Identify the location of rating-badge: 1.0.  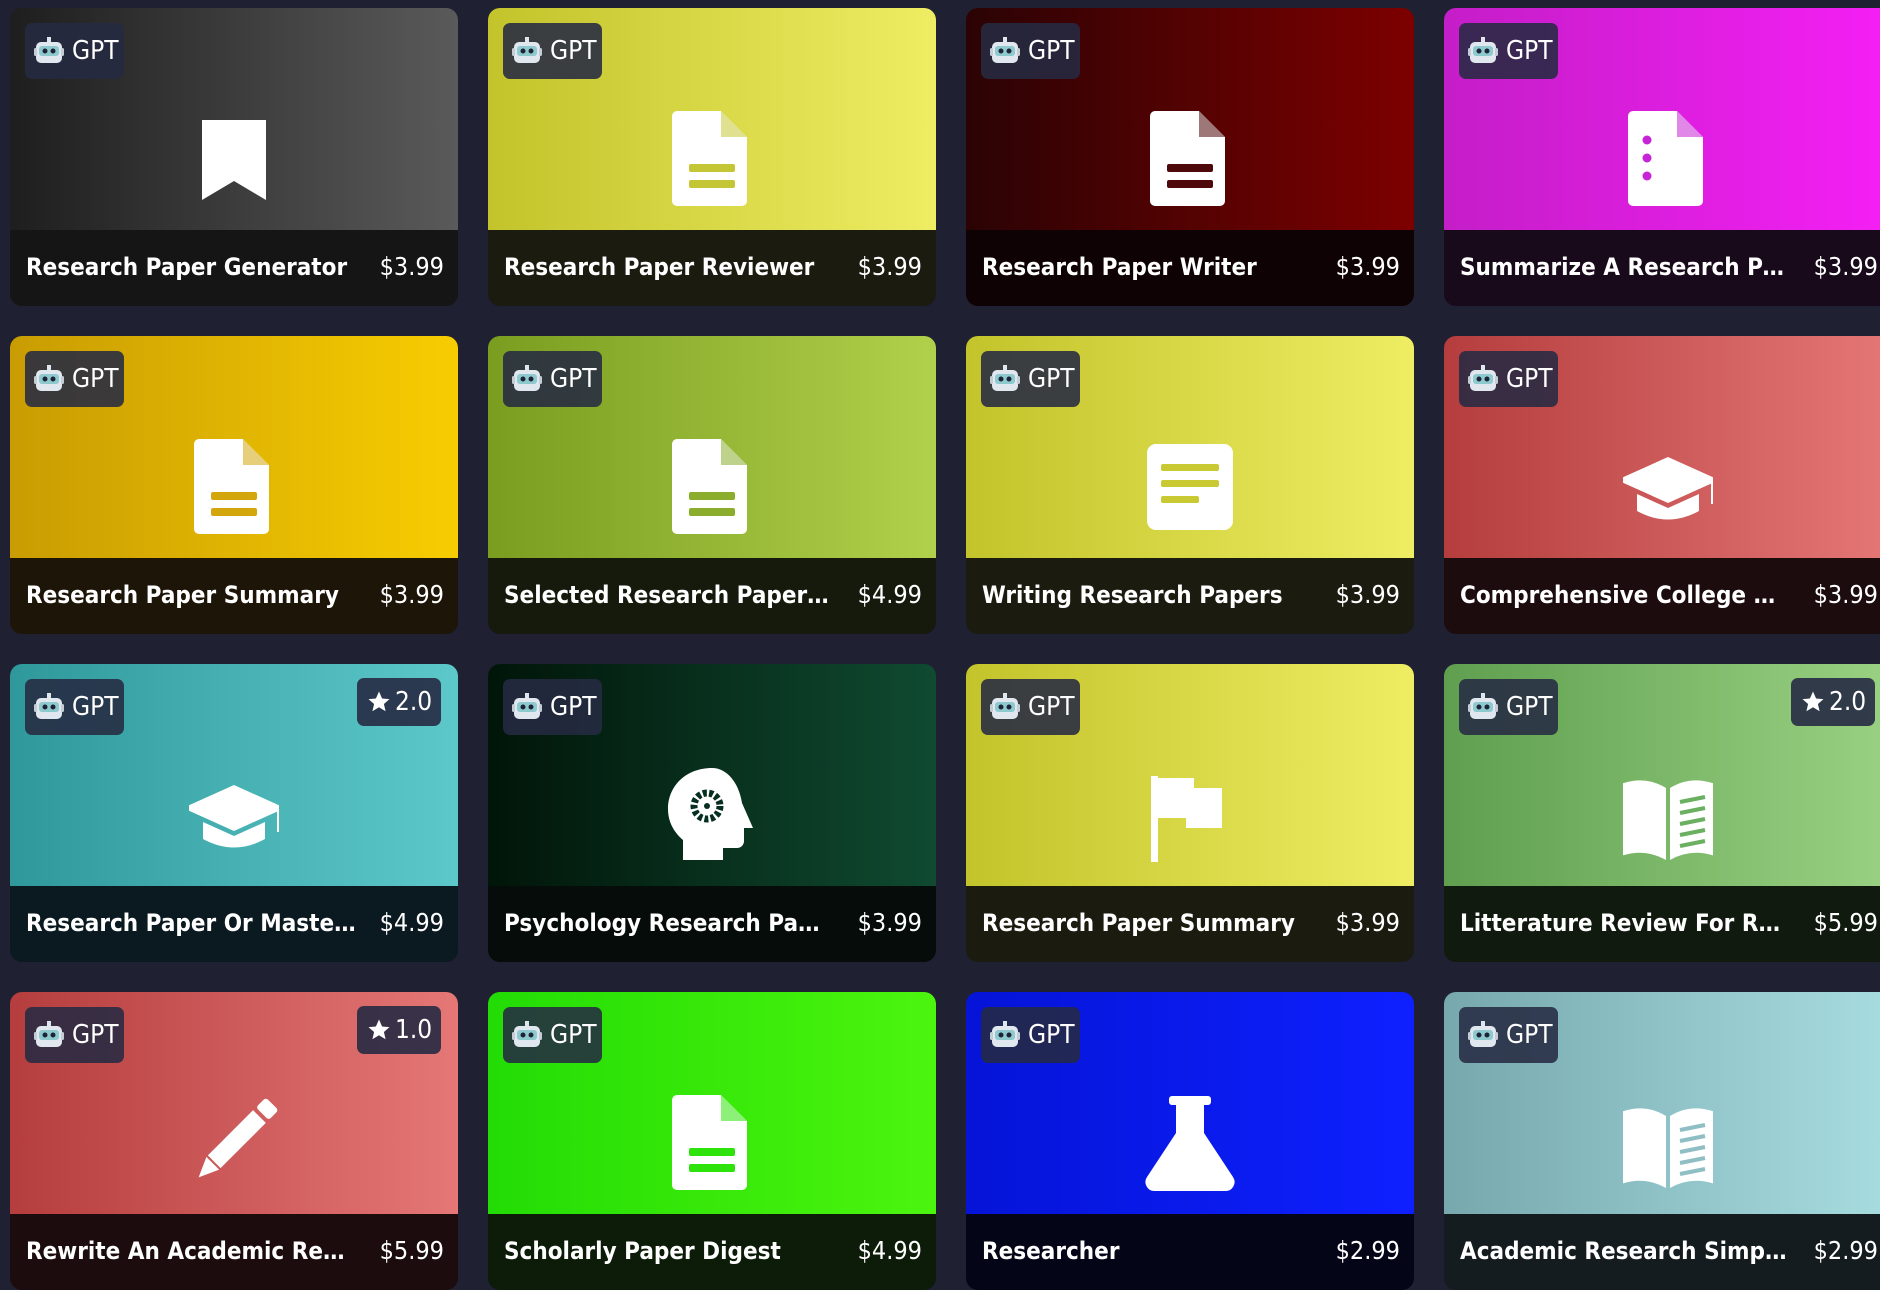
(399, 1030).